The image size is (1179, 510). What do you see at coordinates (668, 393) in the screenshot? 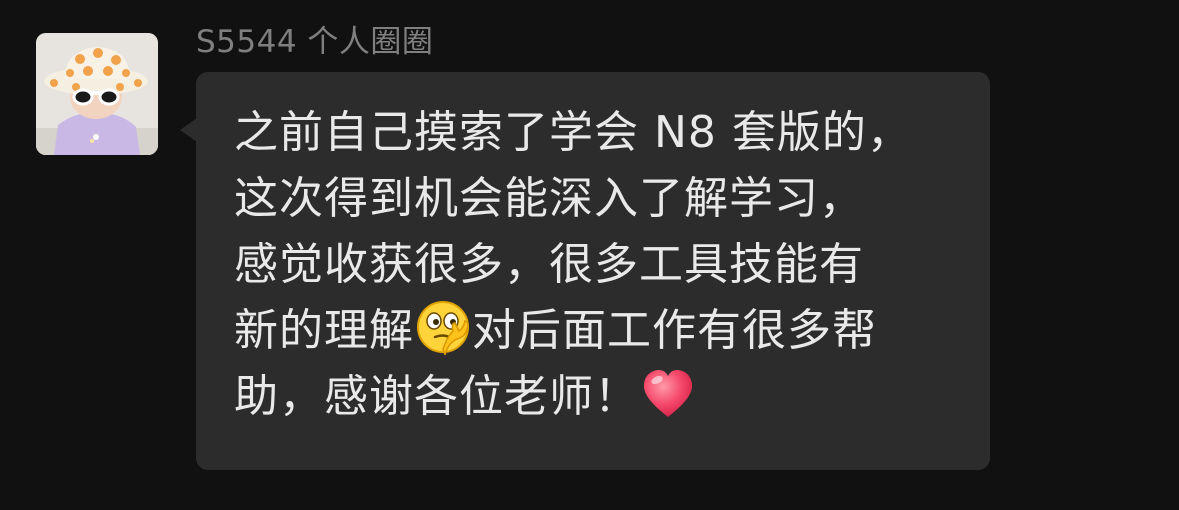
I see `heart-emoji` at bounding box center [668, 393].